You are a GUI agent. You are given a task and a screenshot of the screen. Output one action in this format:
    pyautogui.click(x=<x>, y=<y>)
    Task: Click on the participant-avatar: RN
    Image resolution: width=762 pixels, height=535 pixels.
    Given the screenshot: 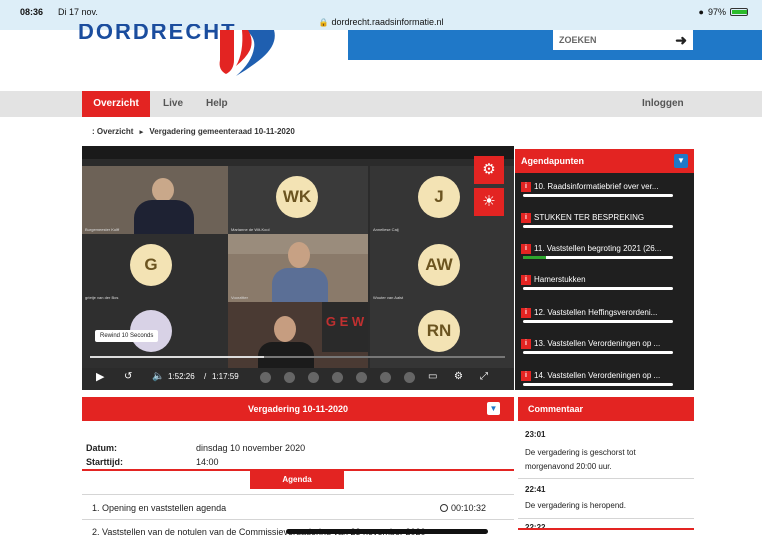 What is the action you would take?
    pyautogui.click(x=439, y=331)
    